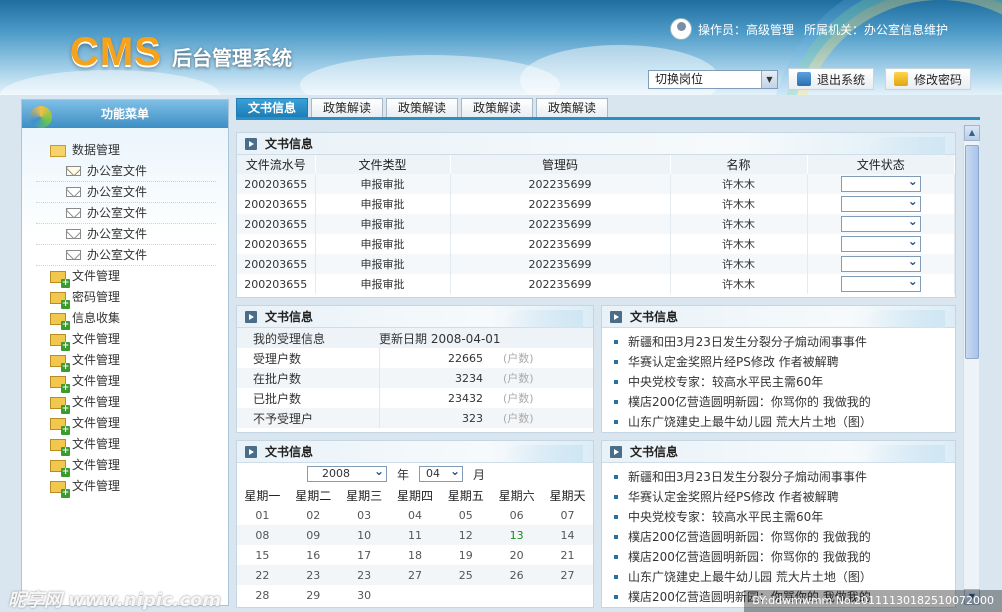 This screenshot has width=1002, height=612. I want to click on calendar-day: 13, so click(517, 535).